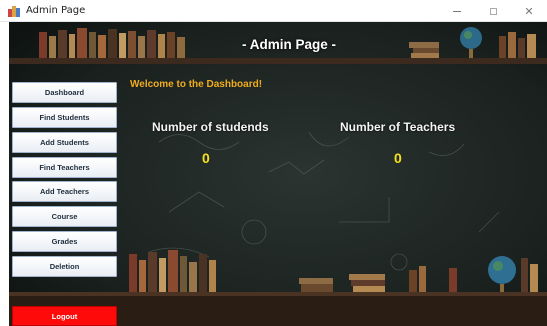 This screenshot has width=547, height=326. I want to click on sidebar-item-find-teachers: Find Teachers, so click(64, 167).